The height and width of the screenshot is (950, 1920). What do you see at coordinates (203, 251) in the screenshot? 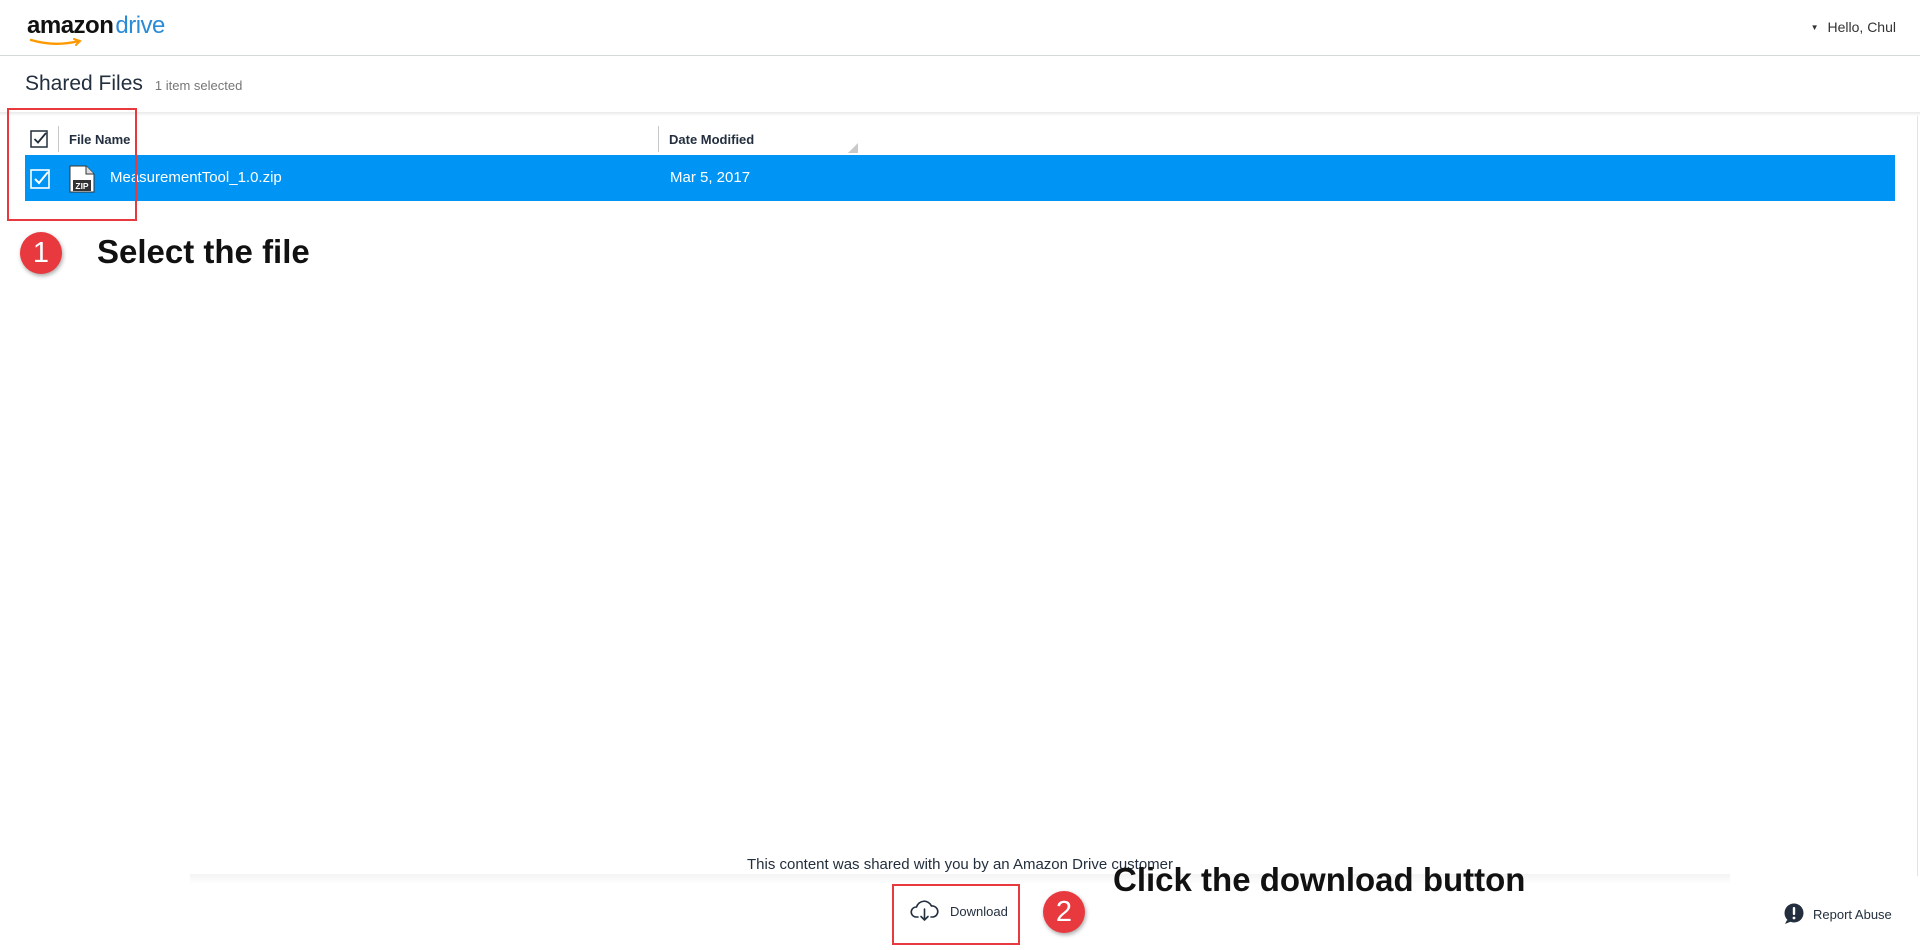
I see `step1-instruction: Select the file` at bounding box center [203, 251].